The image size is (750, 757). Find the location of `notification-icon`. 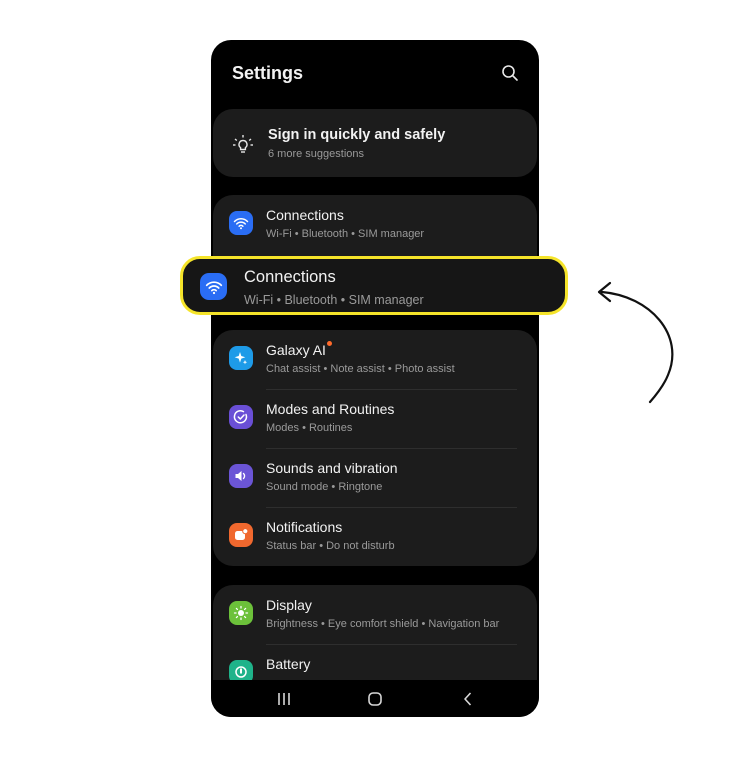

notification-icon is located at coordinates (241, 535).